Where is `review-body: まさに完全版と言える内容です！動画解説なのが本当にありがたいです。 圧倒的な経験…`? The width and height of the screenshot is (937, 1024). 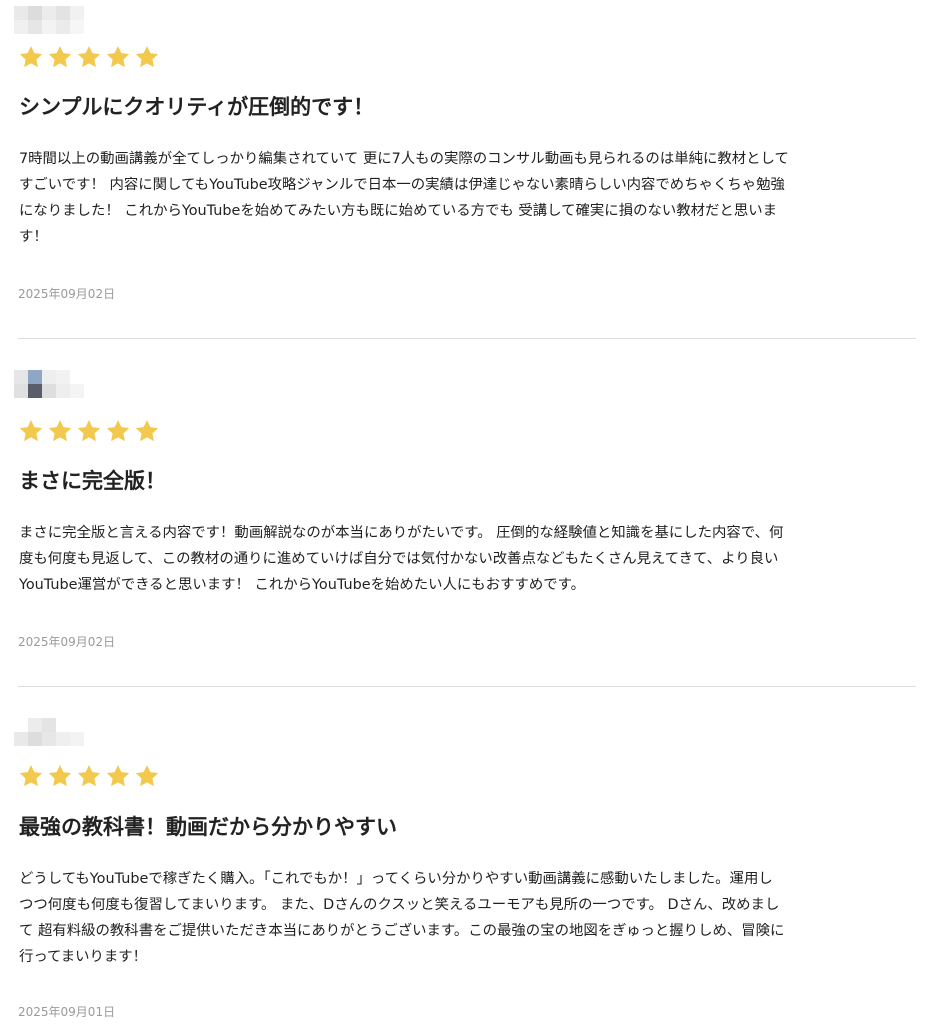
review-body: まさに完全版と言える内容です！動画解説なのが本当にありがたいです。 圧倒的な経験… is located at coordinates (401, 559).